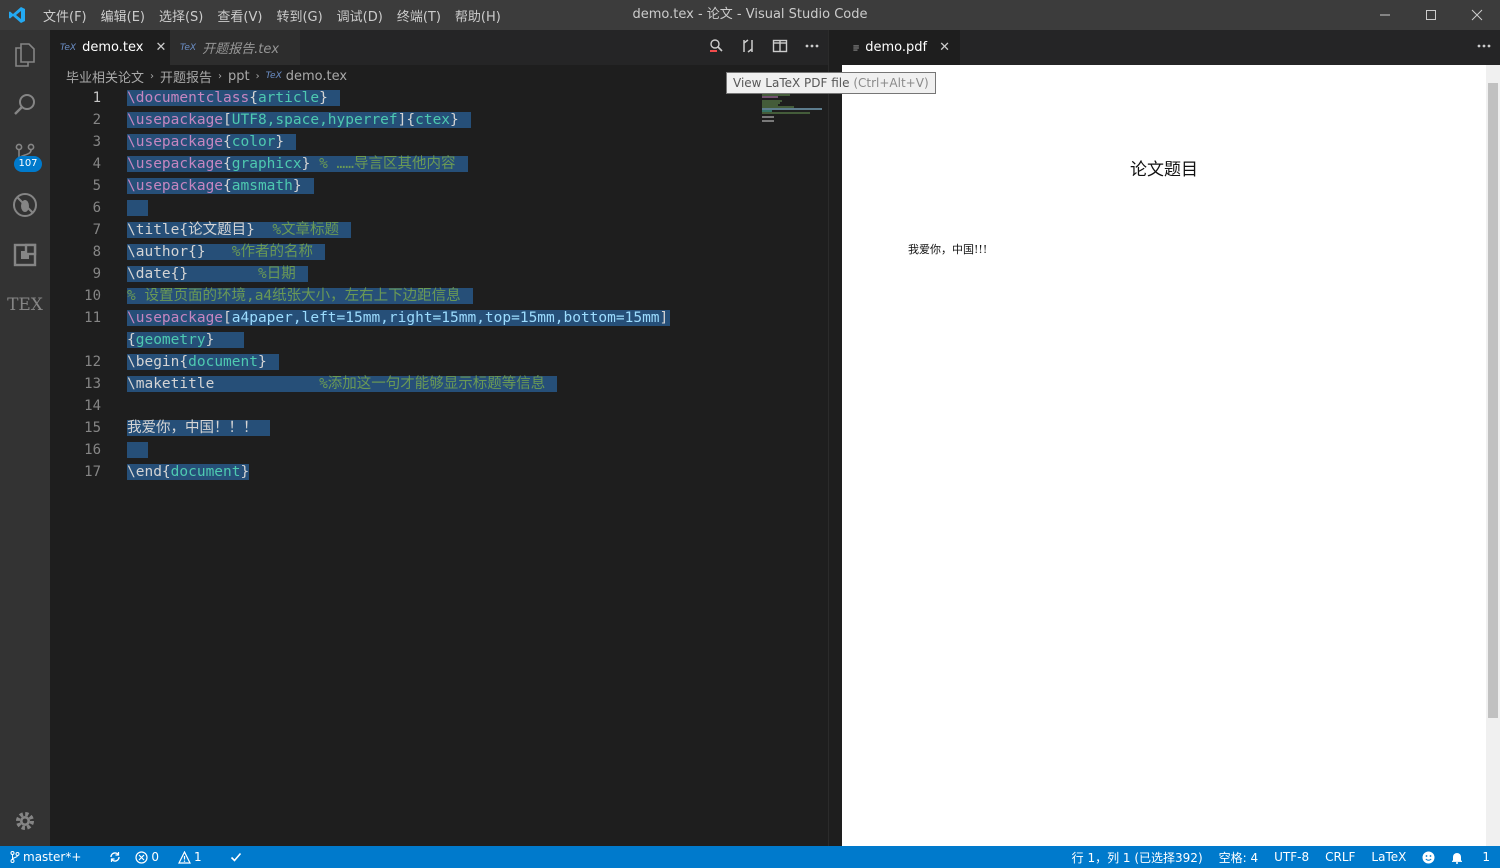 This screenshot has width=1500, height=868. Describe the element at coordinates (439, 296) in the screenshot. I see `code-line: 10 % 设置页面的环境,a4纸张大小，左右上下边距信息` at that location.